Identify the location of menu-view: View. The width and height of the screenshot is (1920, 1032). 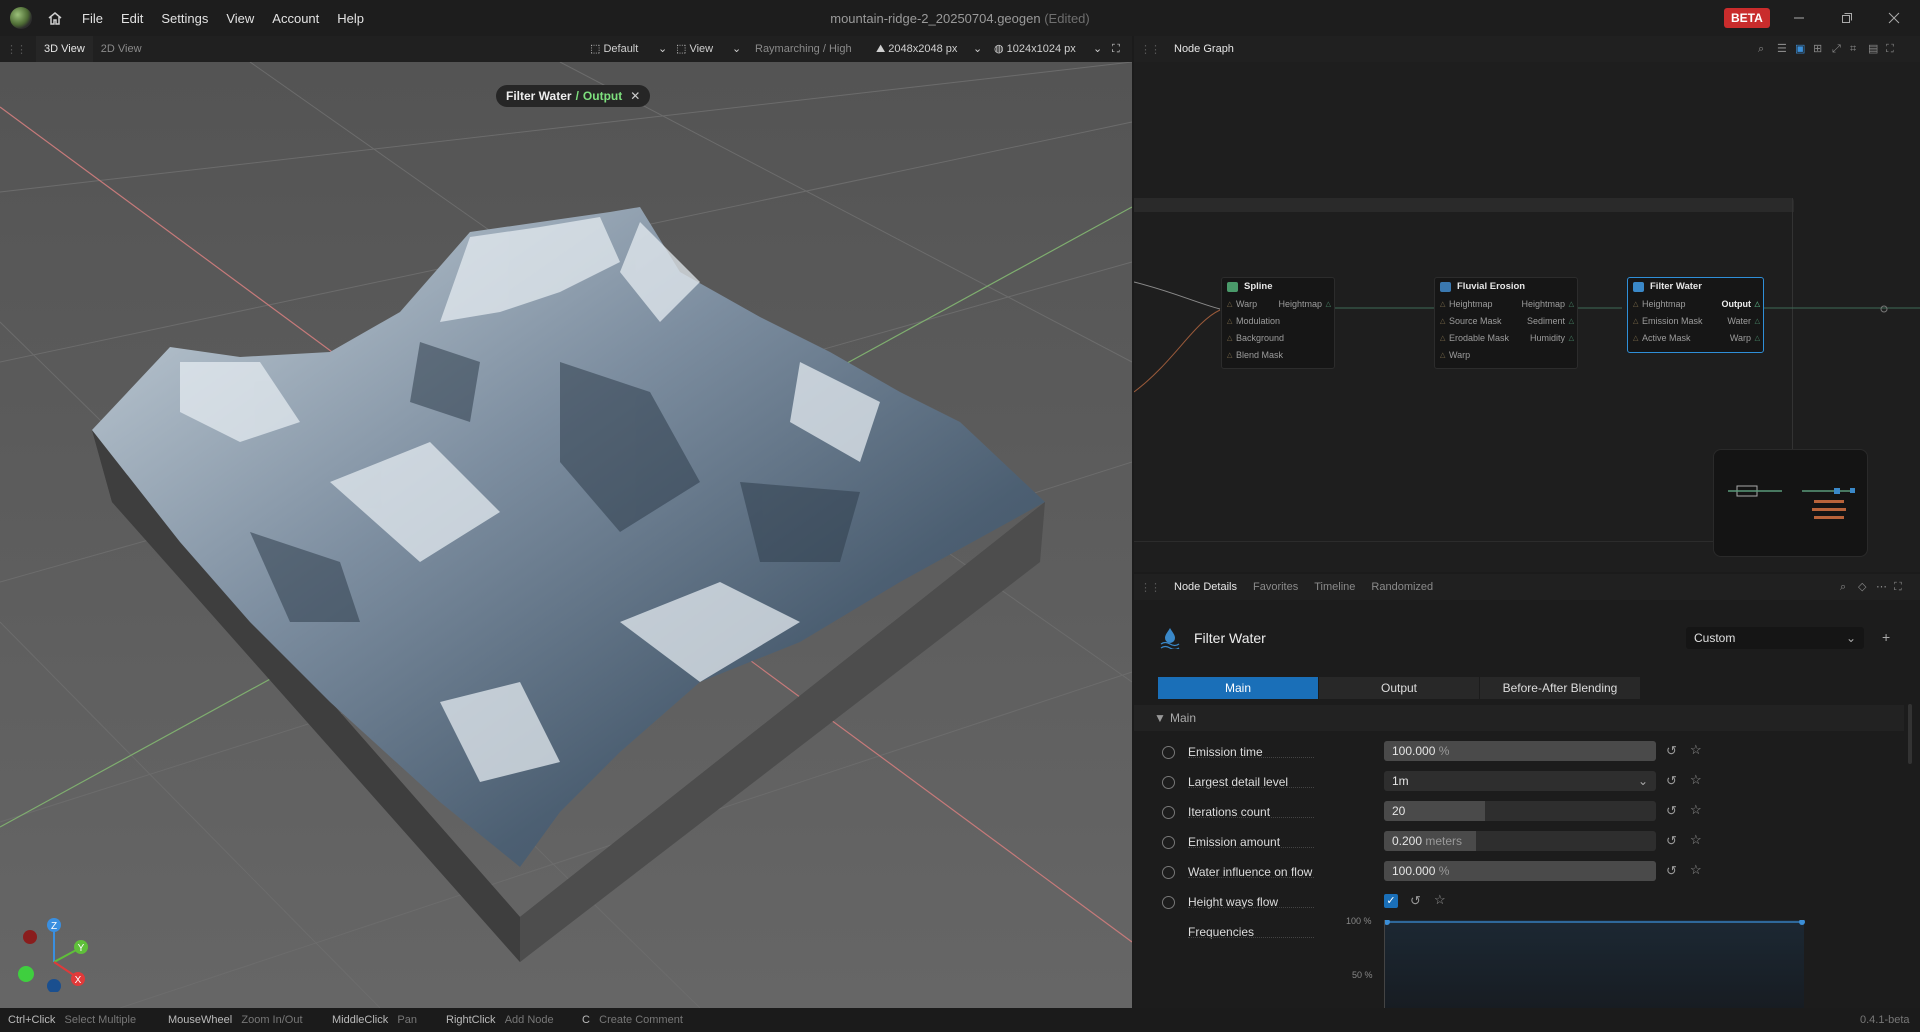
(240, 18).